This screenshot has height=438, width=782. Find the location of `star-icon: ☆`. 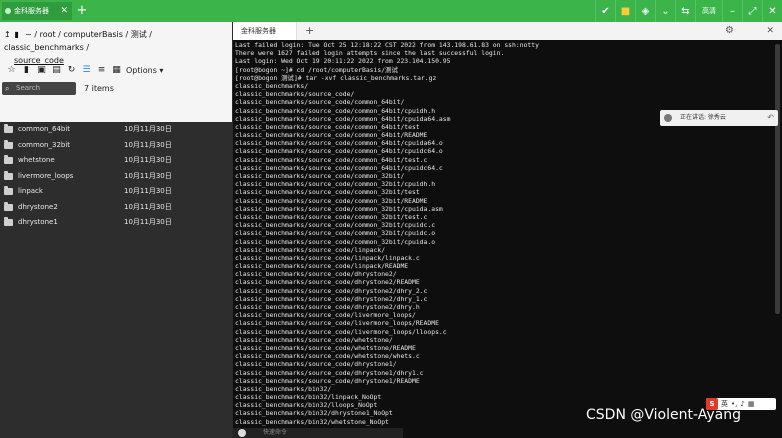

star-icon: ☆ is located at coordinates (11, 70).